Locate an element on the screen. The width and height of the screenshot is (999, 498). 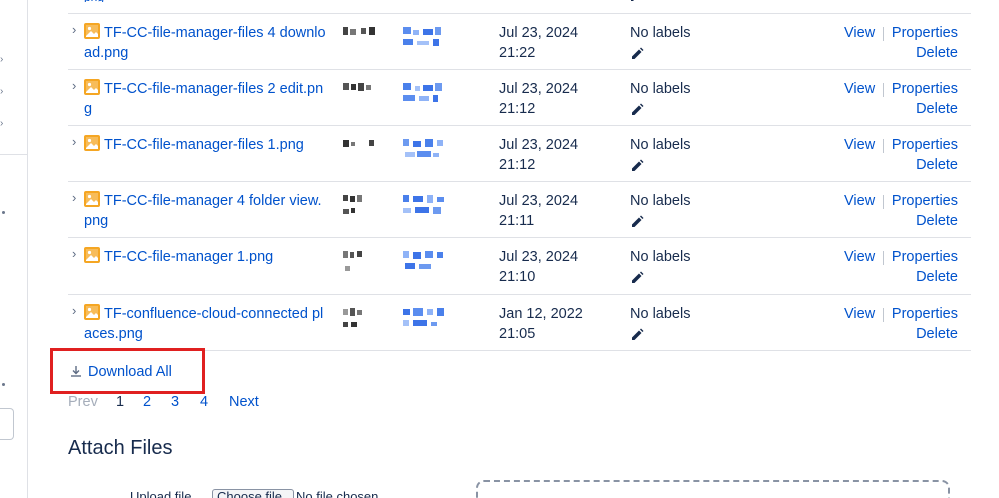
pagination-page-3: 3 is located at coordinates (175, 402).